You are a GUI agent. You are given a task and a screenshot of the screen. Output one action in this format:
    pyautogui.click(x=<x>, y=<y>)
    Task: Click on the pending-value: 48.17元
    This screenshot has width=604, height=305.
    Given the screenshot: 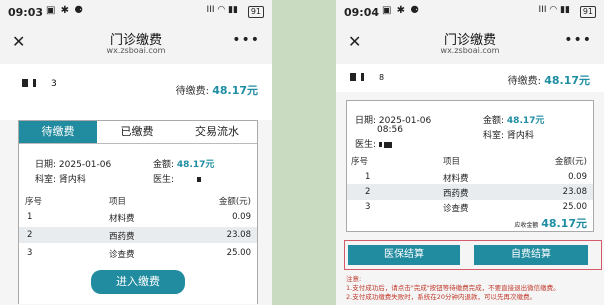 What is the action you would take?
    pyautogui.click(x=235, y=90)
    